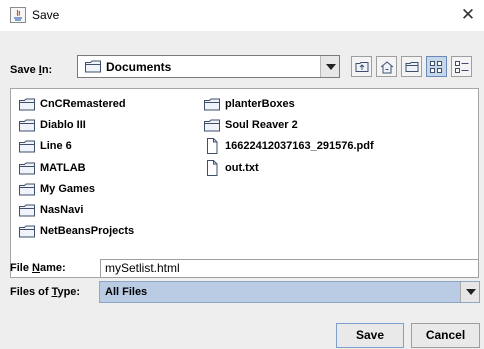 The image size is (484, 349). I want to click on file-list-item-label: MATLAB, so click(63, 168).